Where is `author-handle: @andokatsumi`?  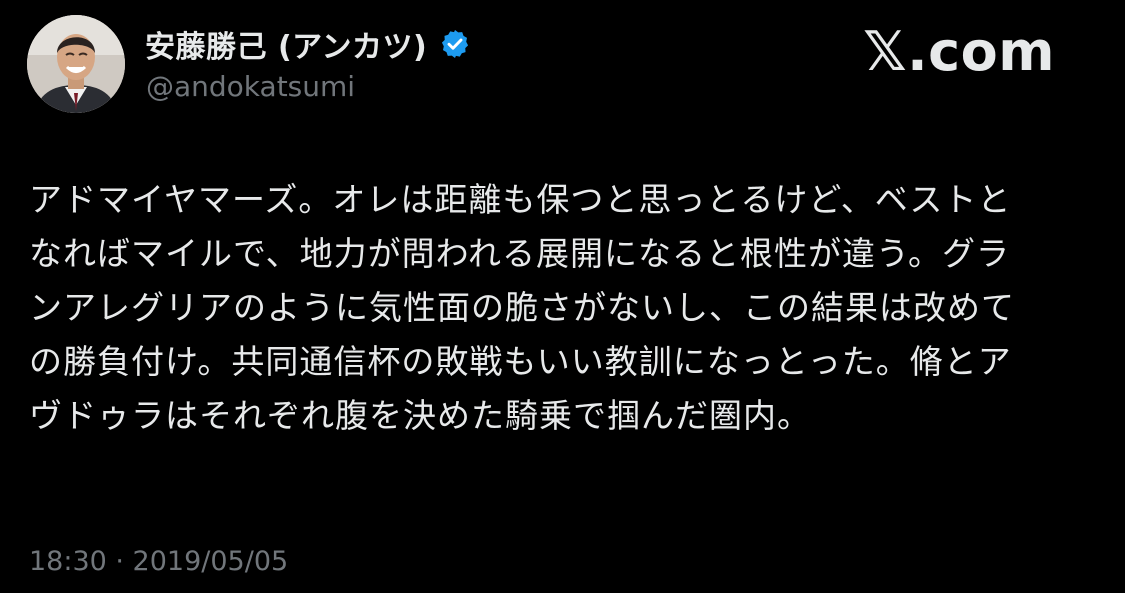
author-handle: @andokatsumi is located at coordinates (250, 86).